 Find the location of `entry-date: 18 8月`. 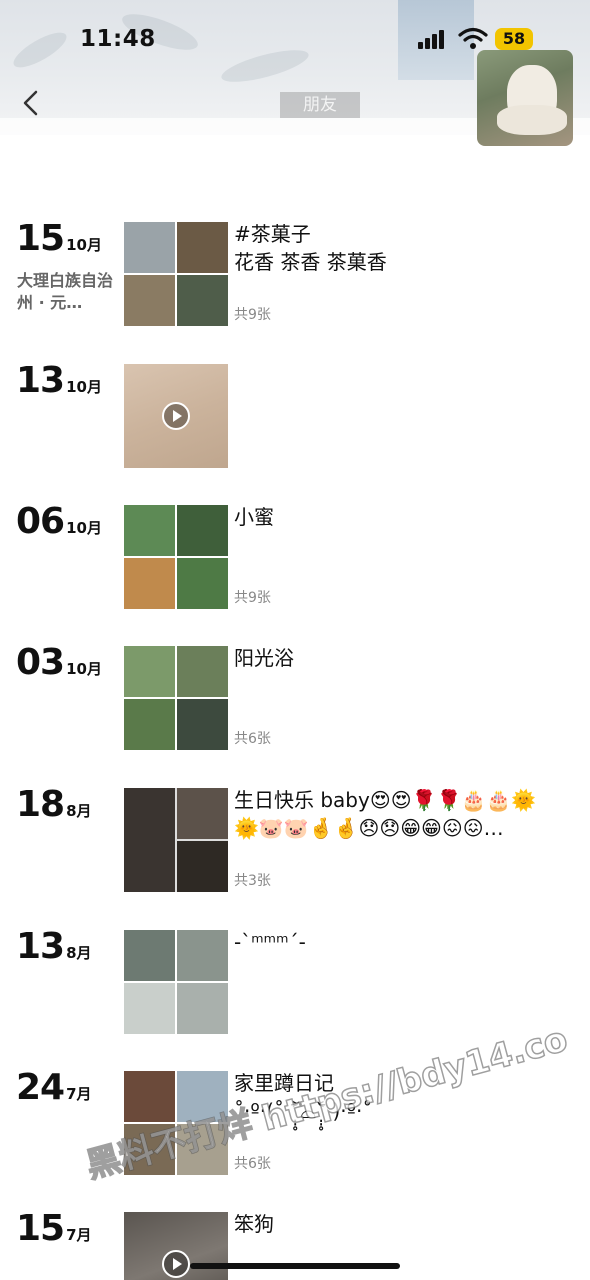

entry-date: 18 8月 is located at coordinates (54, 804).